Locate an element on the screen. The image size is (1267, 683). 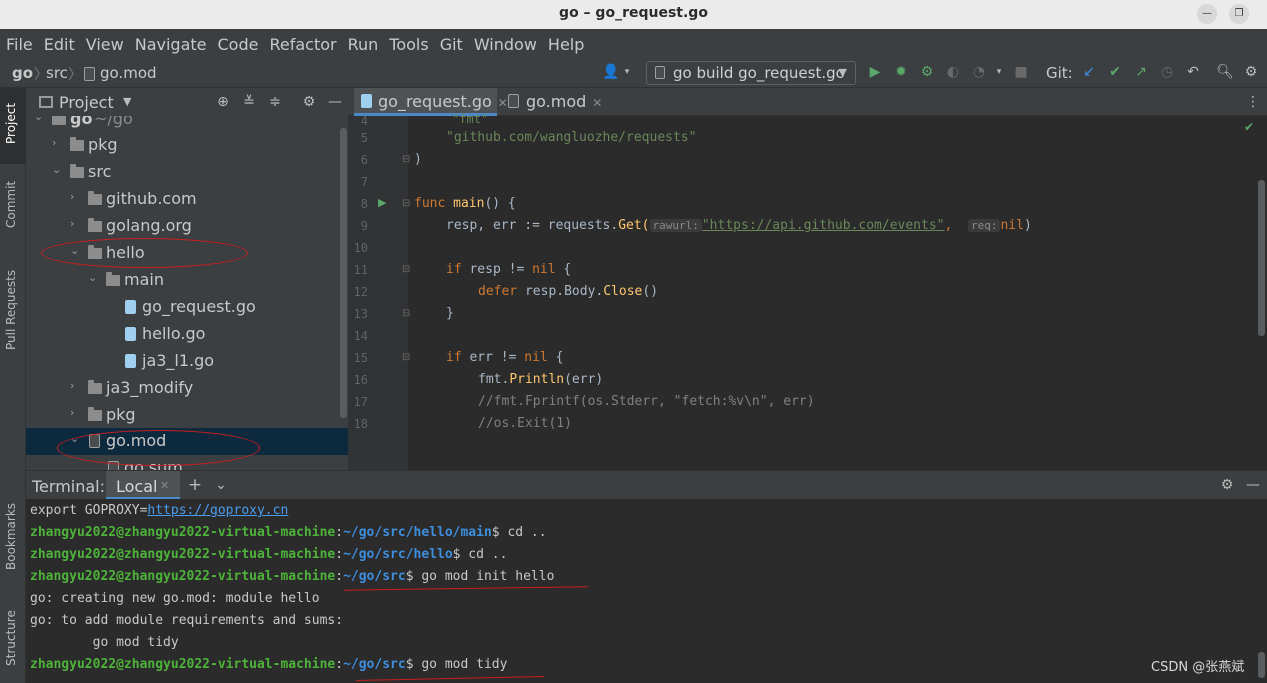
tree-item-ja3-l1-go: ja3_l1.go is located at coordinates (187, 361).